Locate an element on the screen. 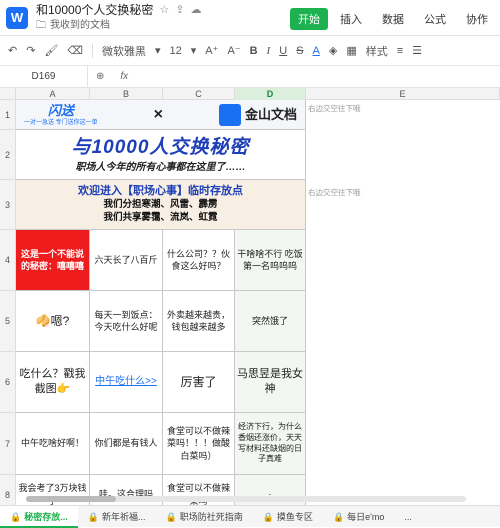  sheet-tab-fish: 🔒 摸鱼专区 is located at coordinates (288, 517).